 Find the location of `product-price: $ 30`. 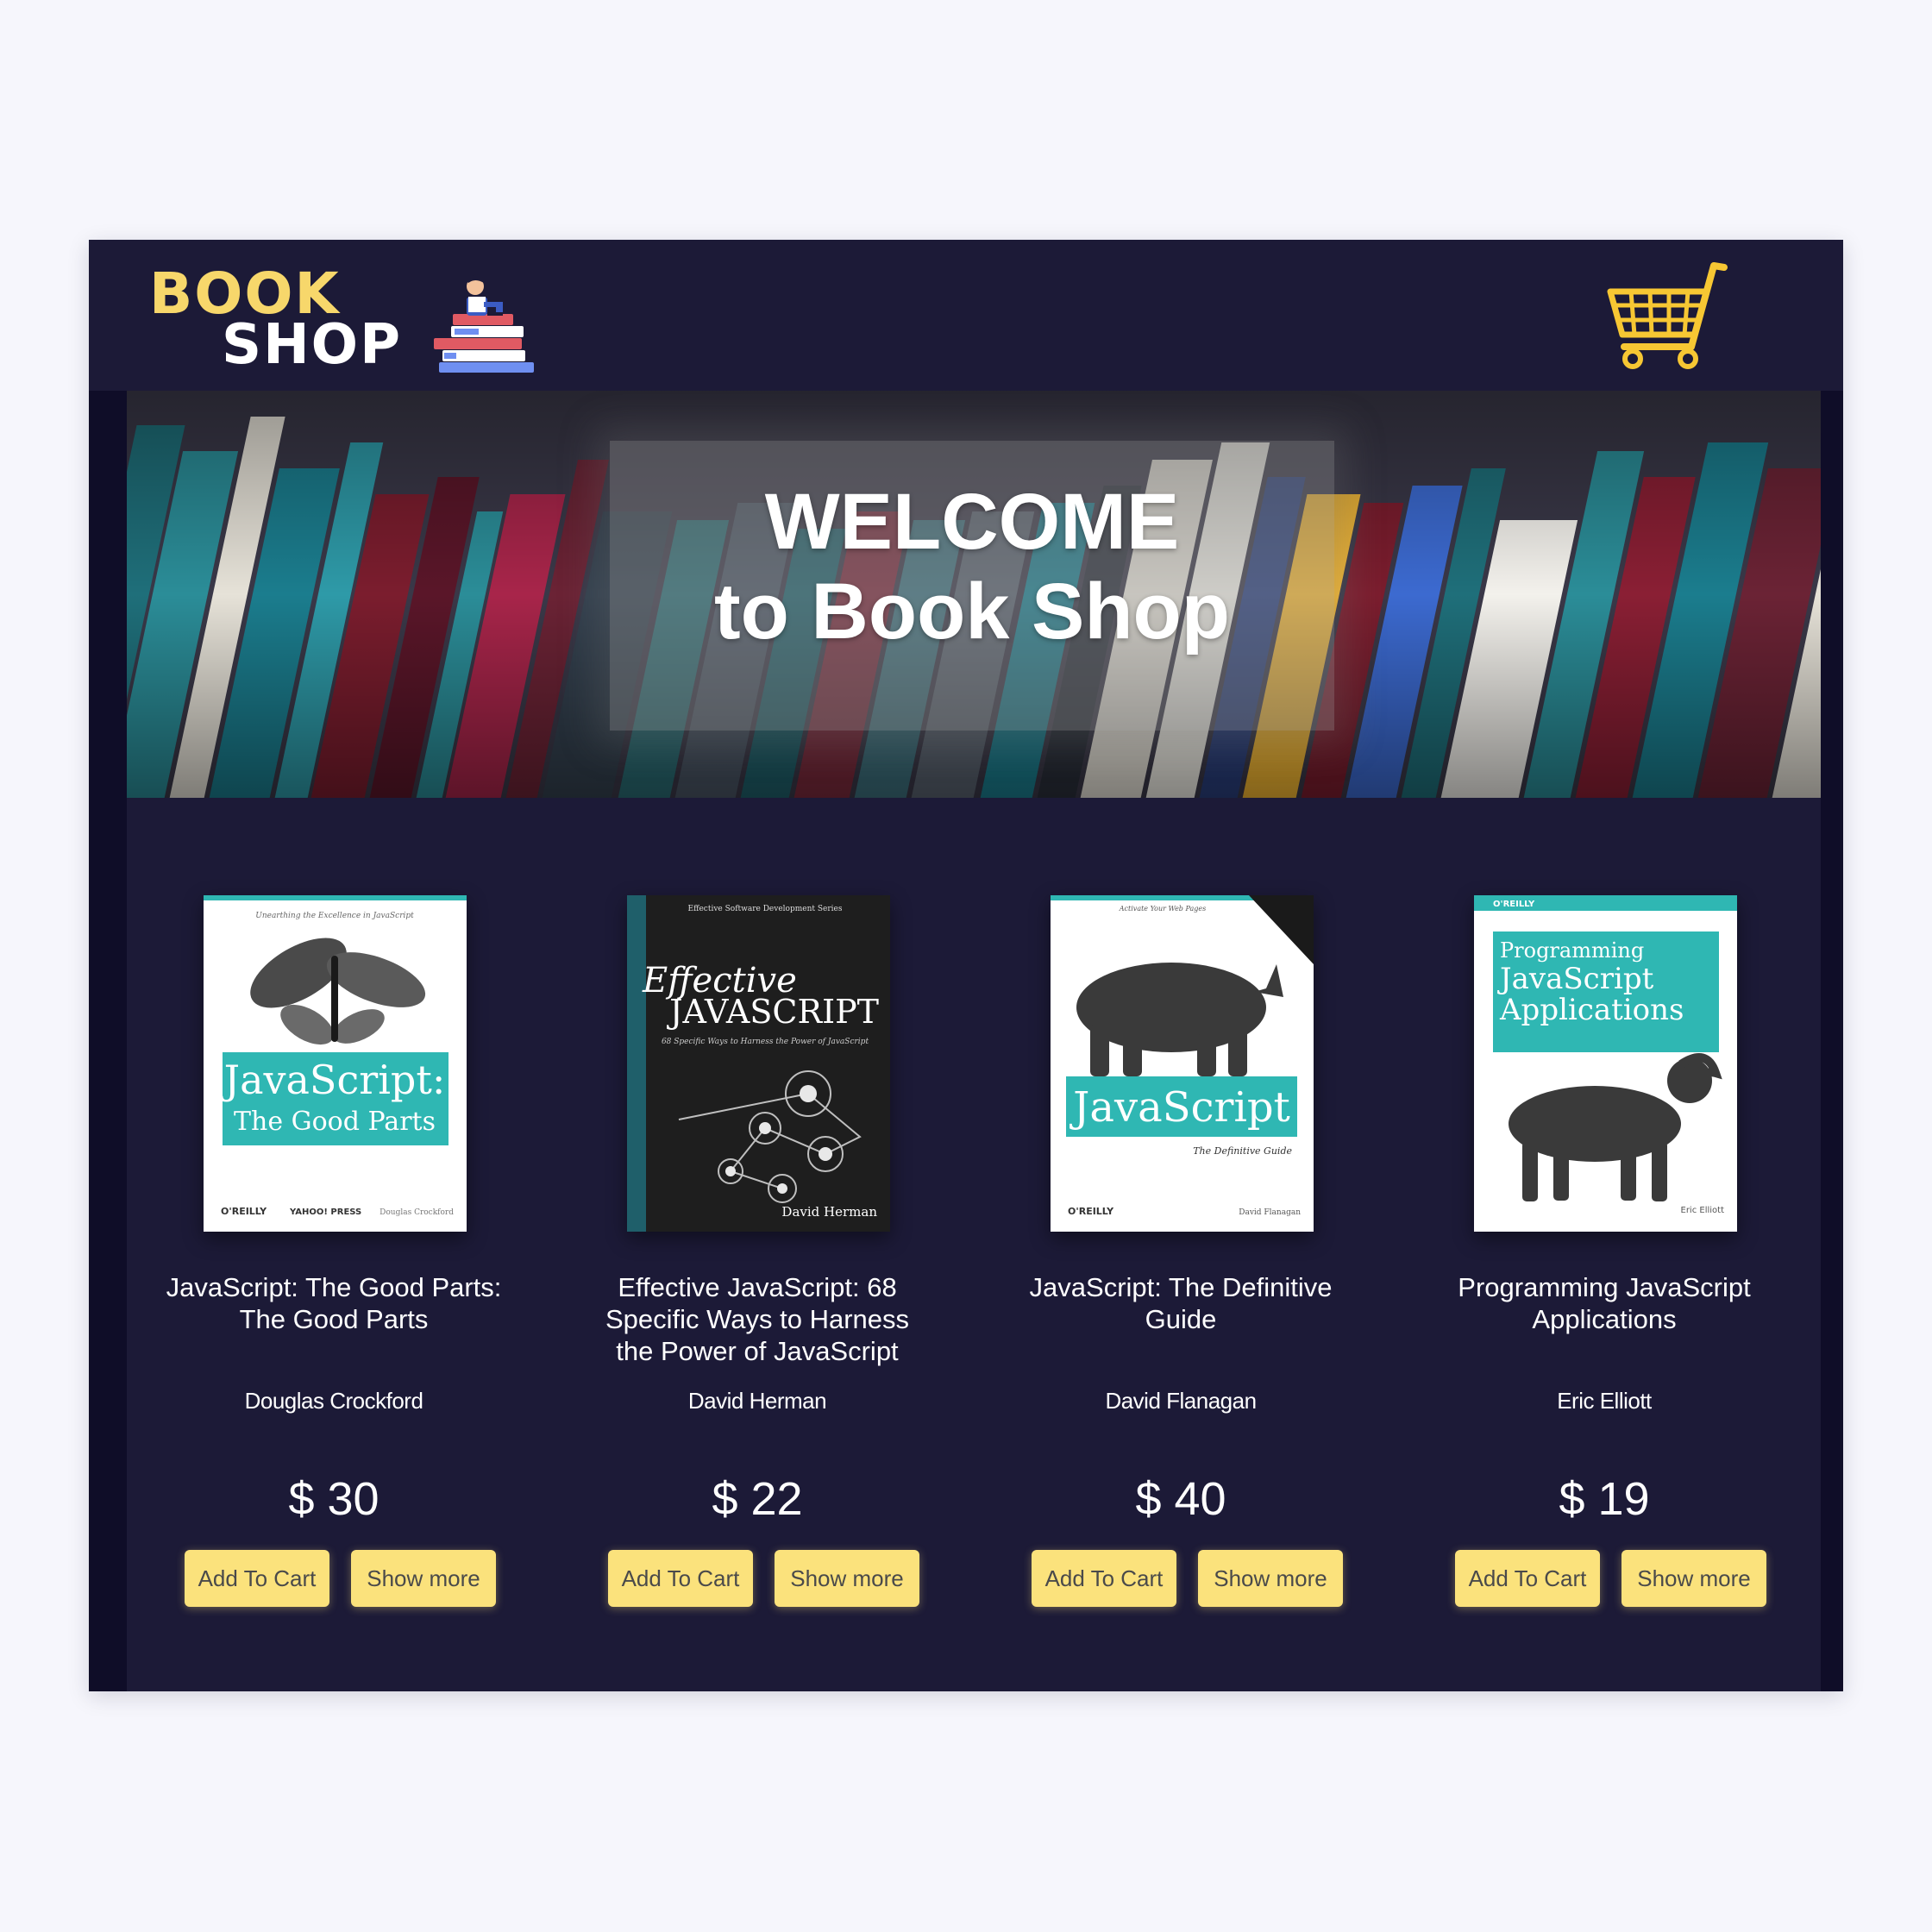

product-price: $ 30 is located at coordinates (334, 1499).